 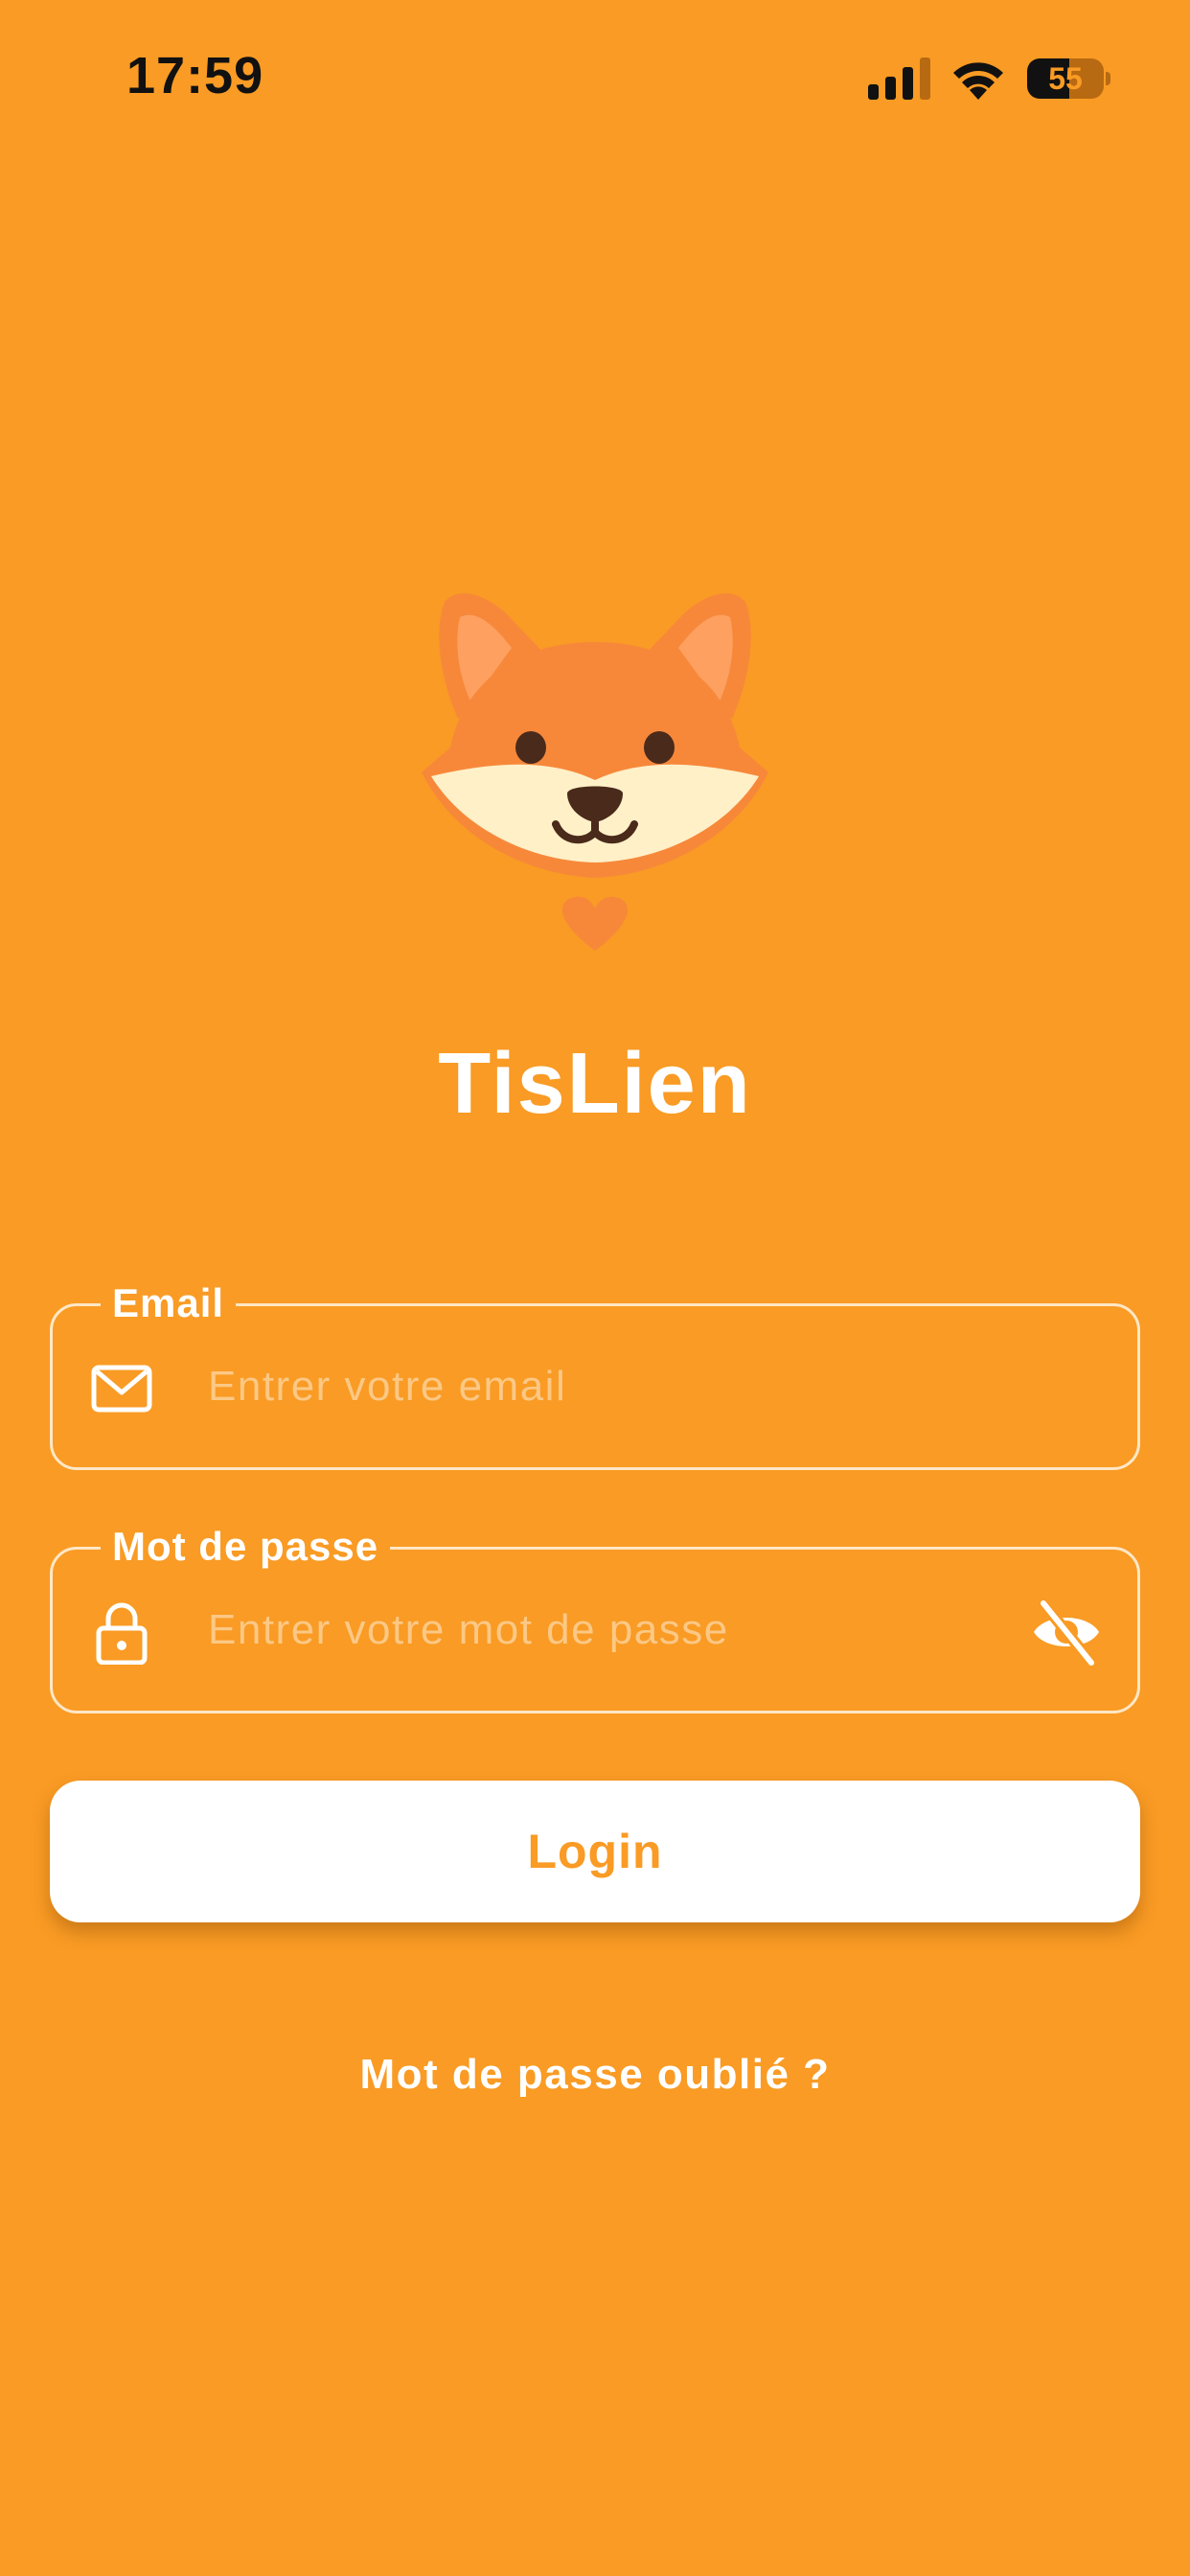 I want to click on email-input, so click(x=610, y=1387).